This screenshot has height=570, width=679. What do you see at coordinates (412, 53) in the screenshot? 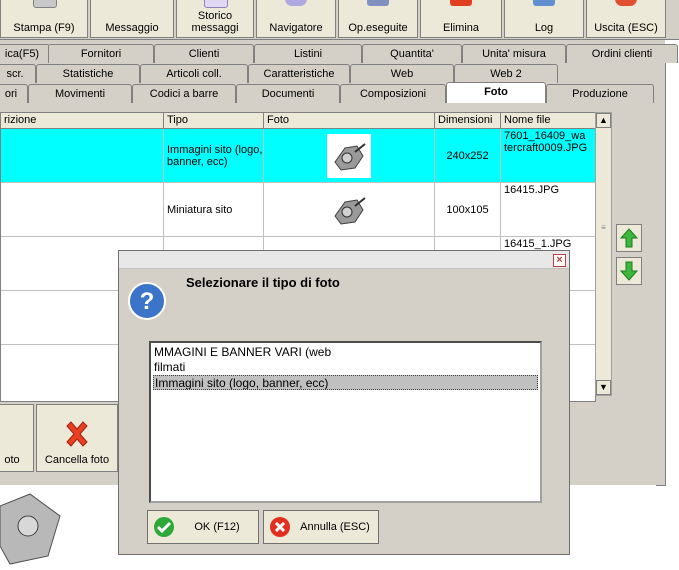
I see `tab-quantita: Quantita'` at bounding box center [412, 53].